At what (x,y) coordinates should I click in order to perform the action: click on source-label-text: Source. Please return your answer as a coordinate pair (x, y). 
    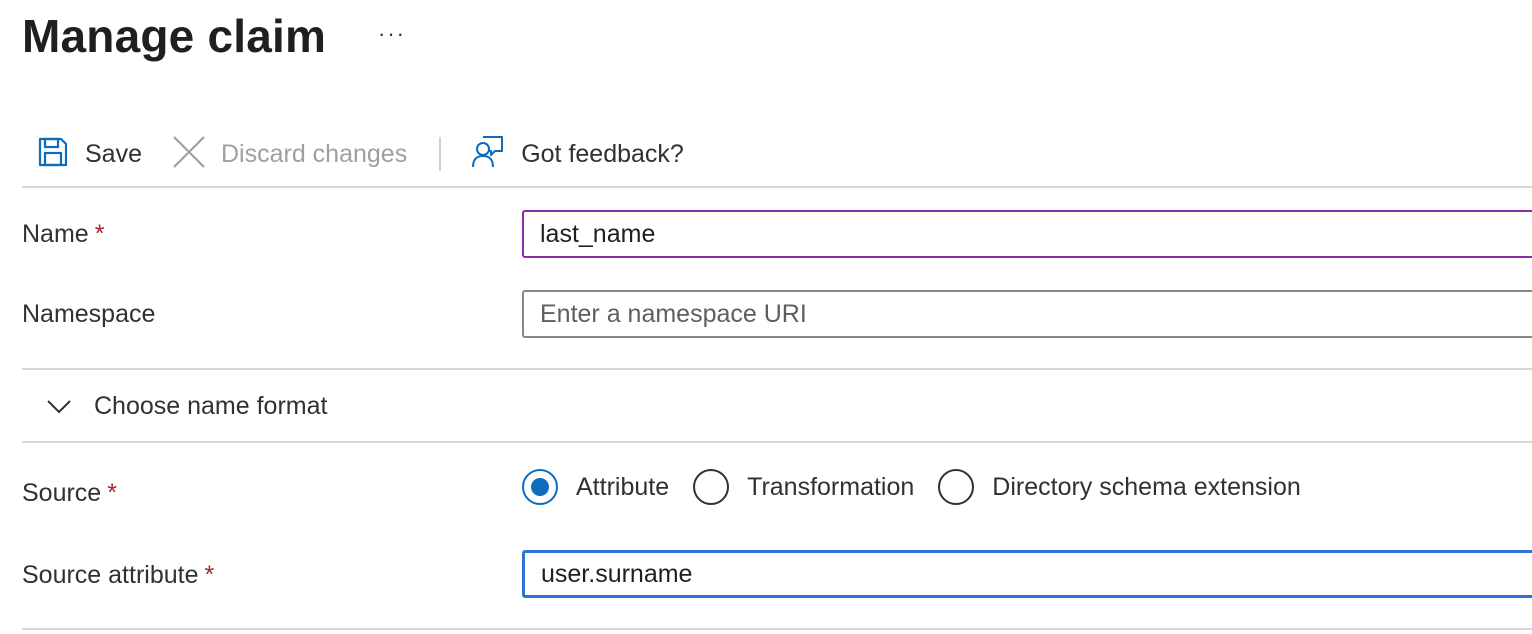
    Looking at the image, I should click on (62, 493).